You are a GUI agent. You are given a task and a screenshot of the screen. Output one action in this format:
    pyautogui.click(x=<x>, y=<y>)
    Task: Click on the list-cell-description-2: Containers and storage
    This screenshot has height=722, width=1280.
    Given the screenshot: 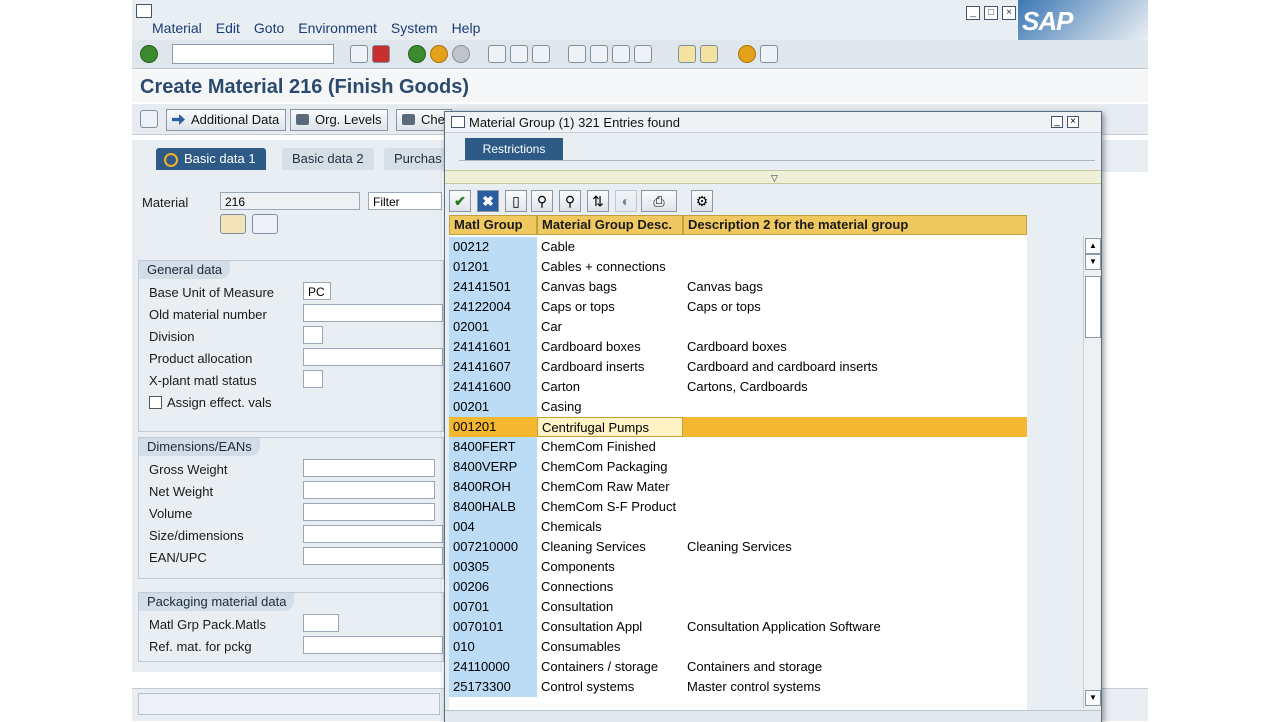 What is the action you would take?
    pyautogui.click(x=855, y=667)
    